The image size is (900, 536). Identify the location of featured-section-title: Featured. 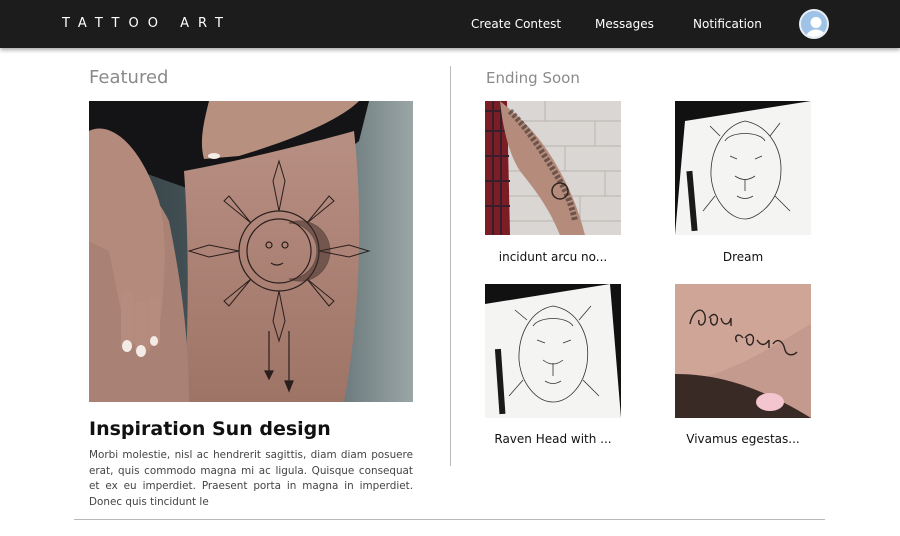
(129, 77).